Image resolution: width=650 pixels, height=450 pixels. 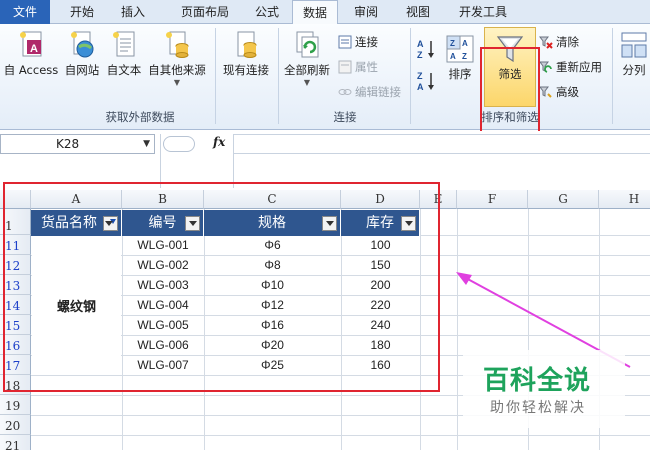 What do you see at coordinates (460, 49) in the screenshot?
I see `sort-dialog-icon: Z A A Z` at bounding box center [460, 49].